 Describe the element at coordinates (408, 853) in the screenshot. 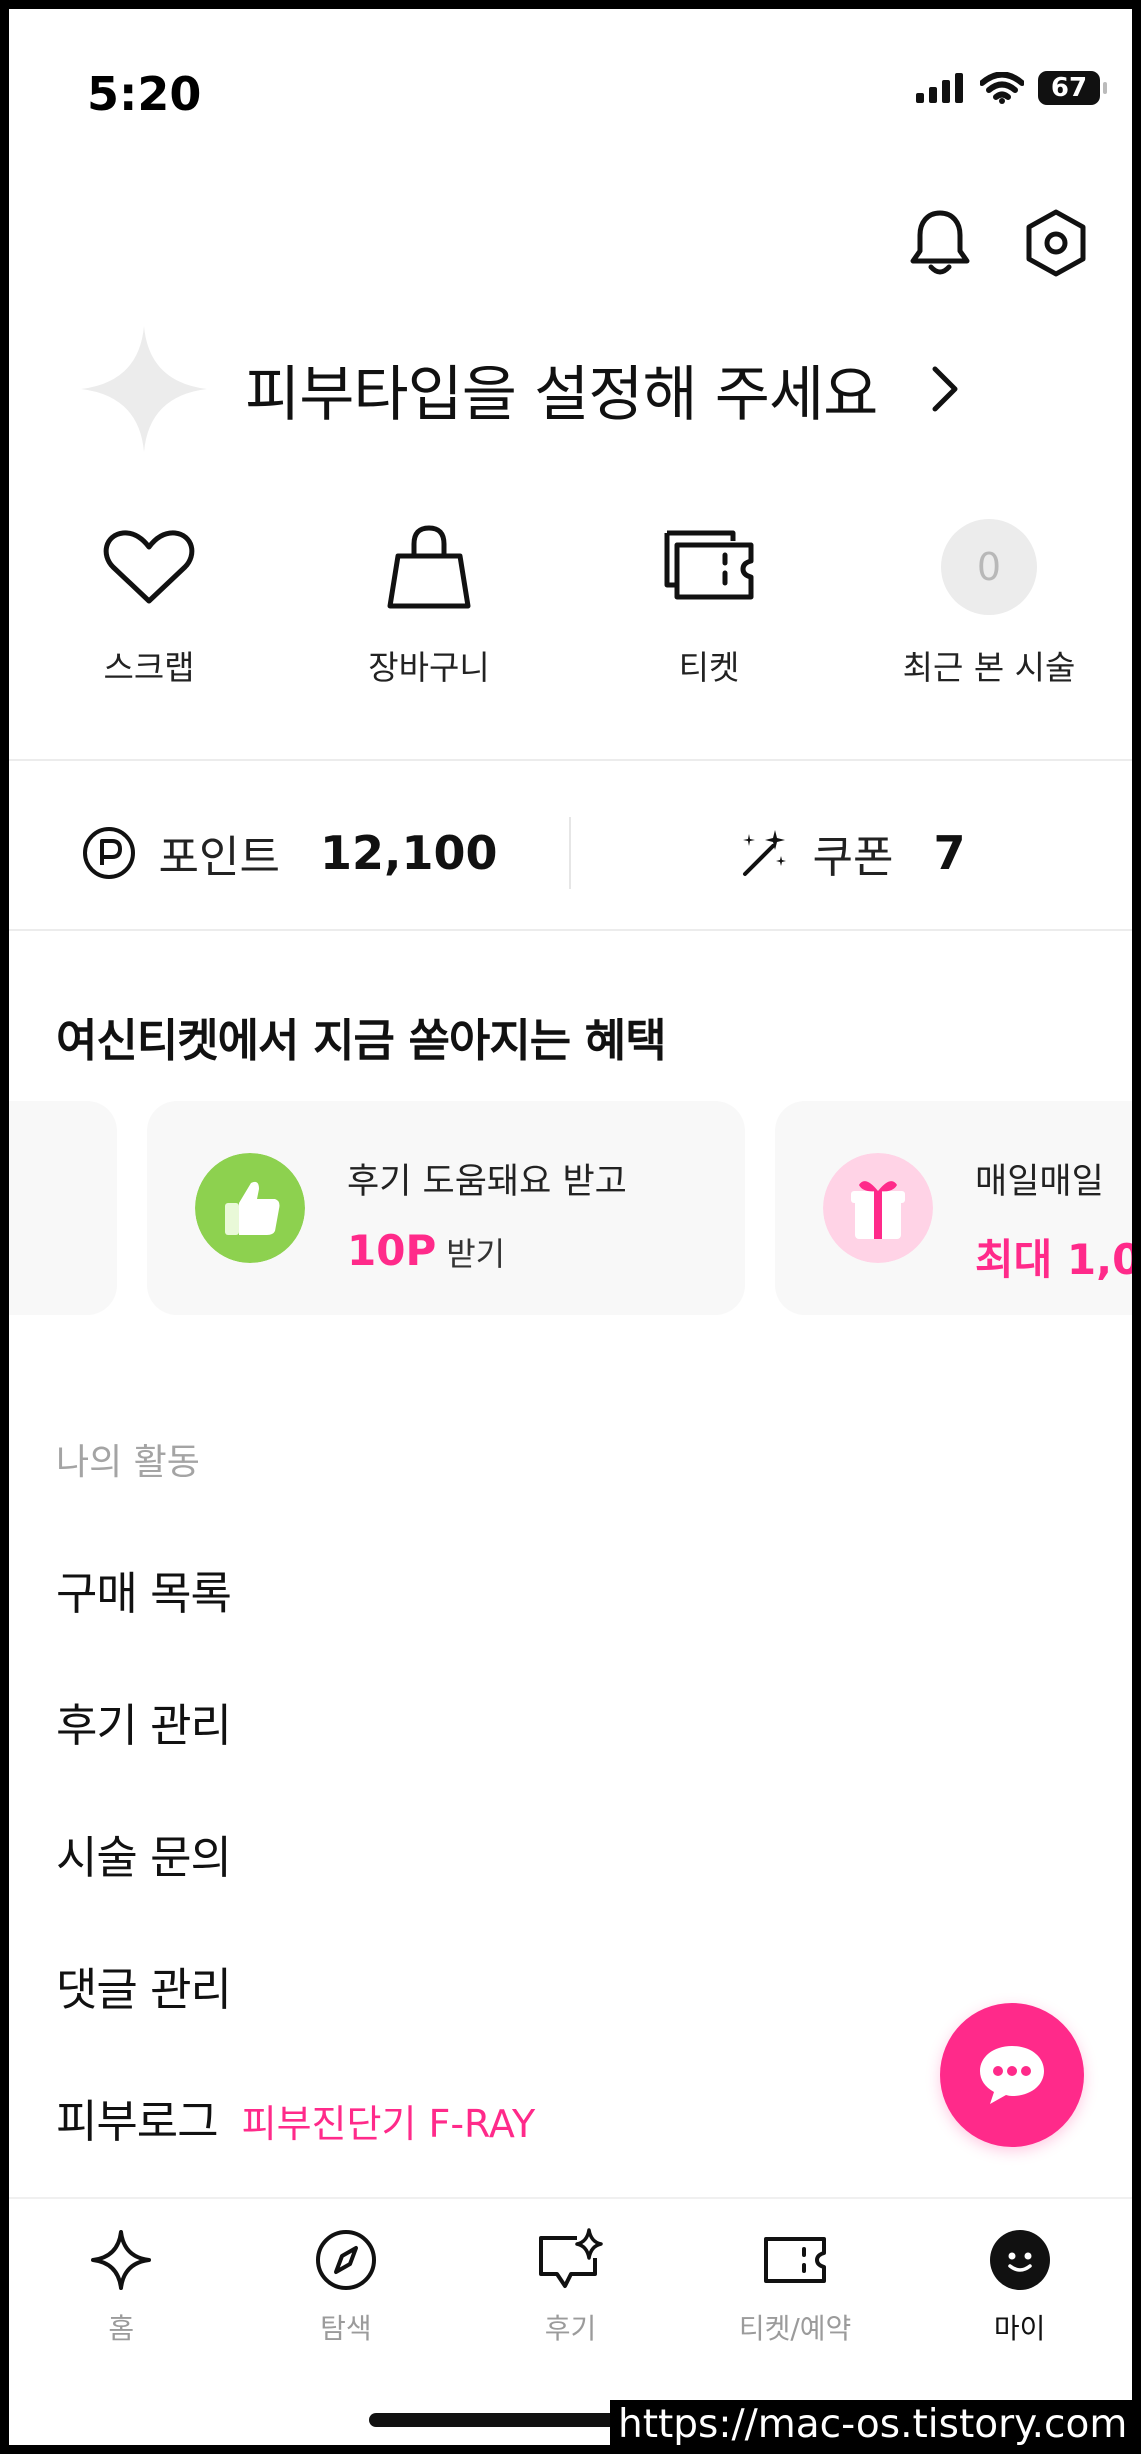

I see `points-value: 12,100` at that location.